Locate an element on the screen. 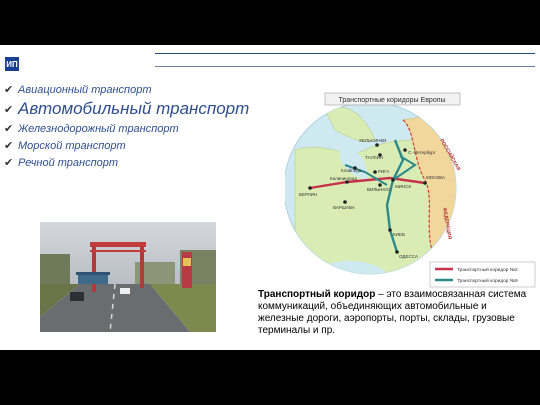  legend-label: Транспортный коридор №9 is located at coordinates (487, 280).